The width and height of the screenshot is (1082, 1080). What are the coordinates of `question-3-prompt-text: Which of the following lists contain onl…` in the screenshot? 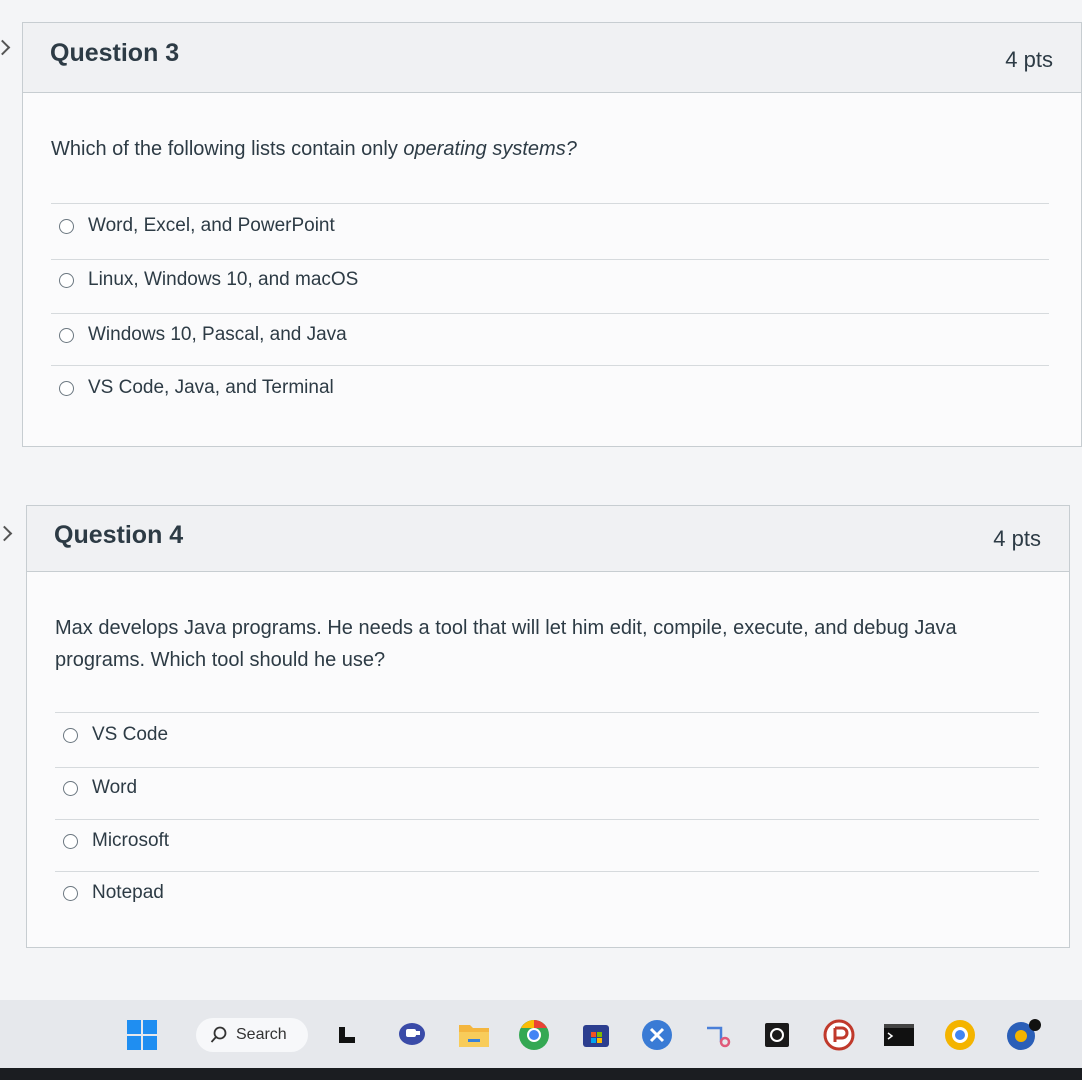 It's located at (227, 149).